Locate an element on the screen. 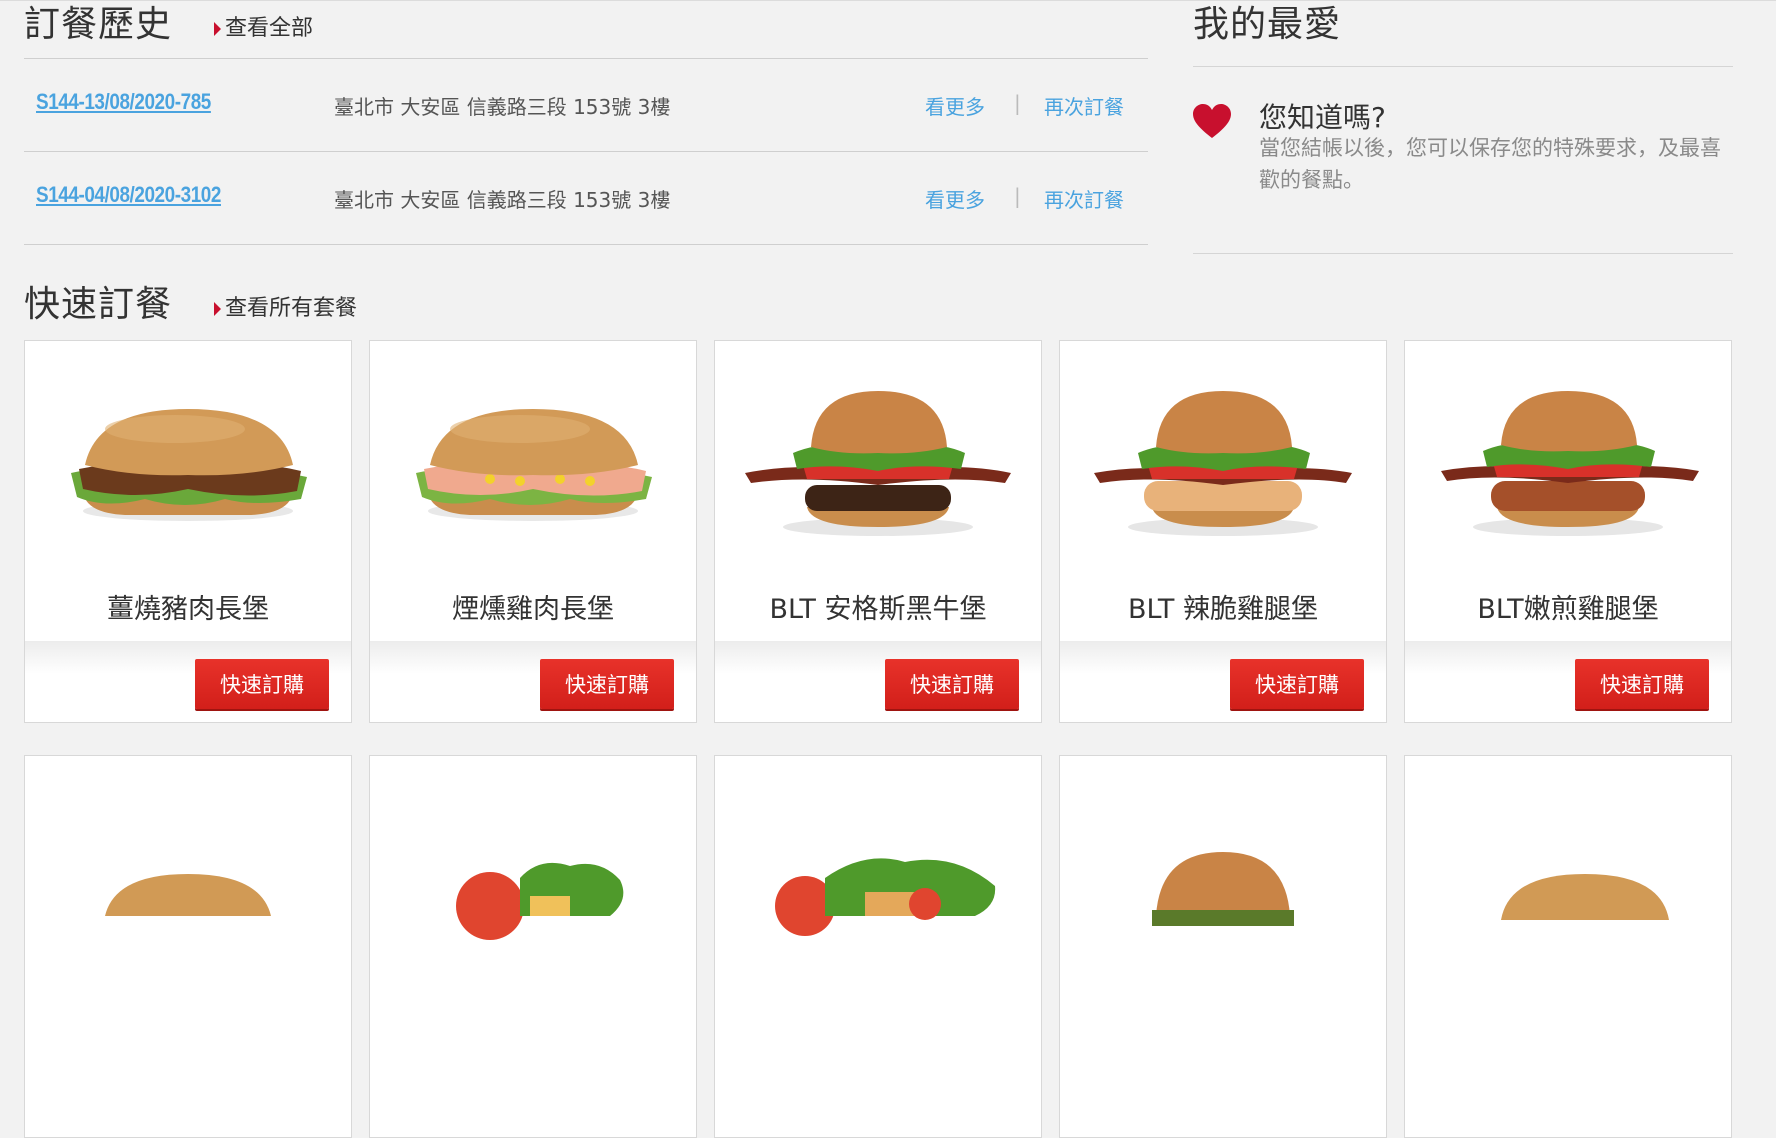  quick-order-title: 快速訂餐 is located at coordinates (98, 304).